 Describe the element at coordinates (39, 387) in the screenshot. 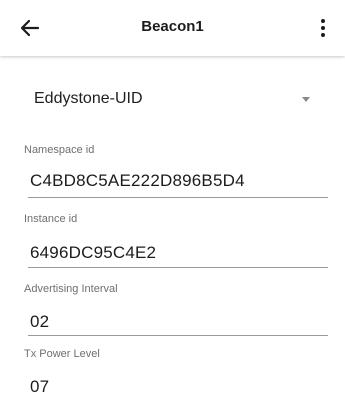

I see `tx-power-level-field: 07` at that location.